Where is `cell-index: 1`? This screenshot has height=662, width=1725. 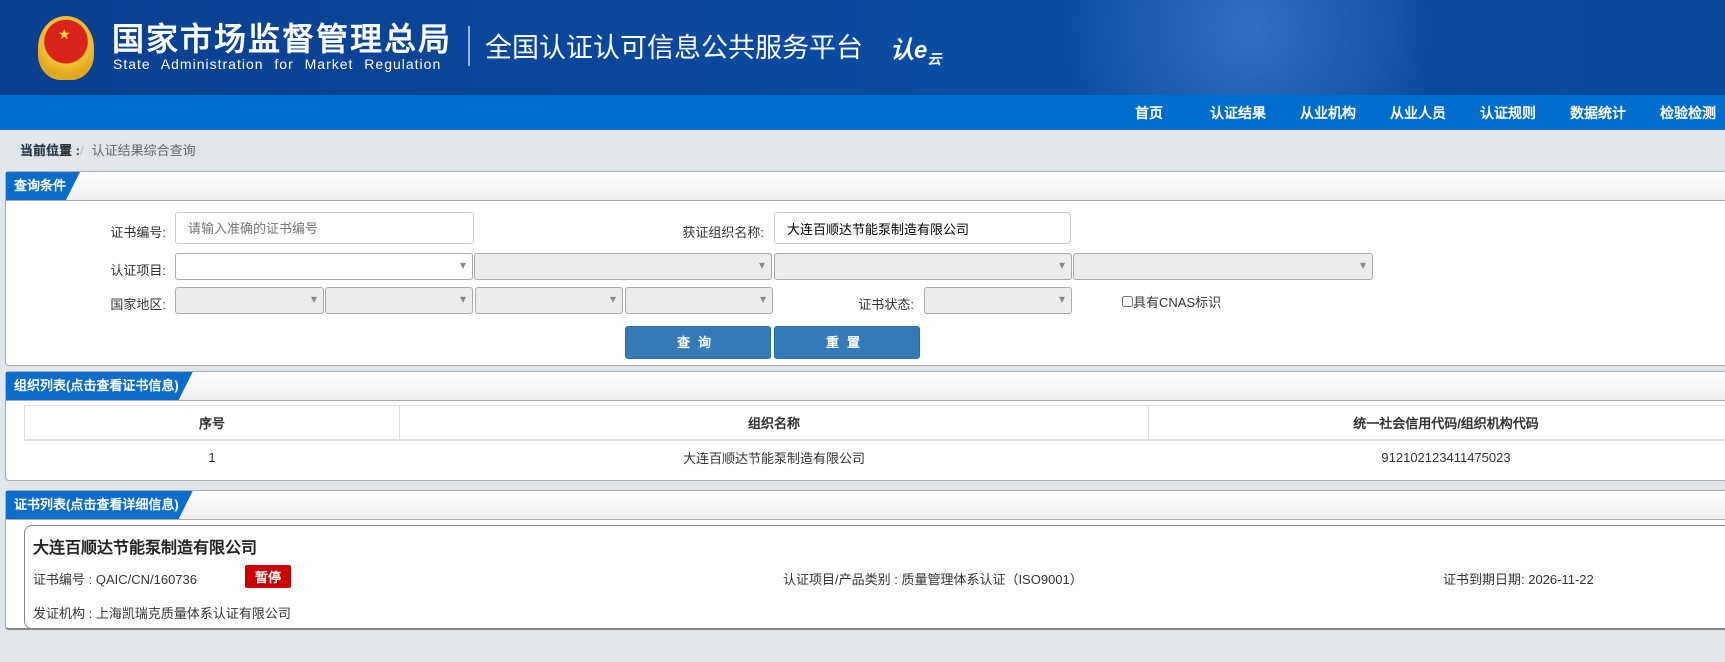 cell-index: 1 is located at coordinates (212, 457).